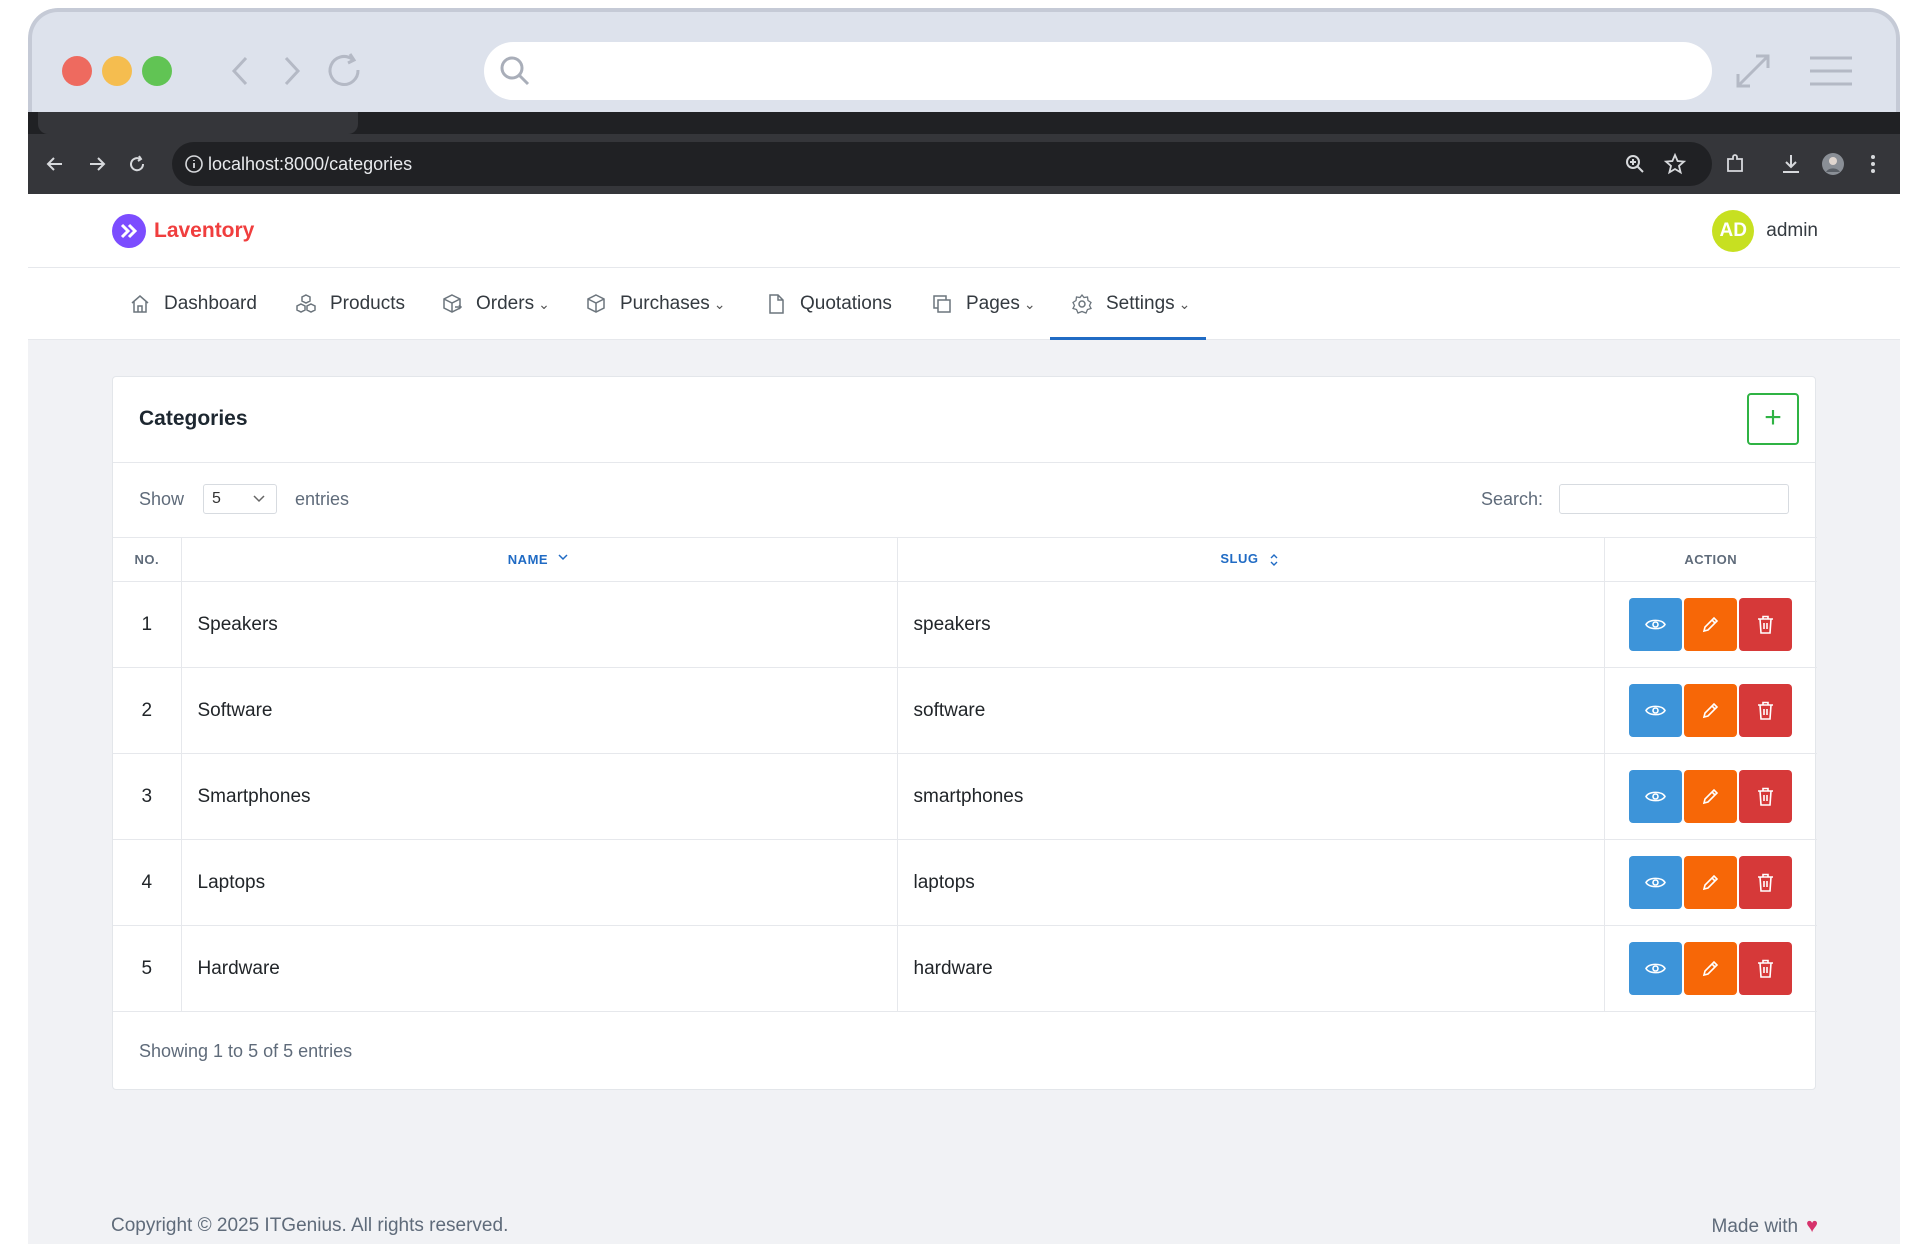 The width and height of the screenshot is (1920, 1246). What do you see at coordinates (1098, 71) in the screenshot?
I see `mac-address-bar` at bounding box center [1098, 71].